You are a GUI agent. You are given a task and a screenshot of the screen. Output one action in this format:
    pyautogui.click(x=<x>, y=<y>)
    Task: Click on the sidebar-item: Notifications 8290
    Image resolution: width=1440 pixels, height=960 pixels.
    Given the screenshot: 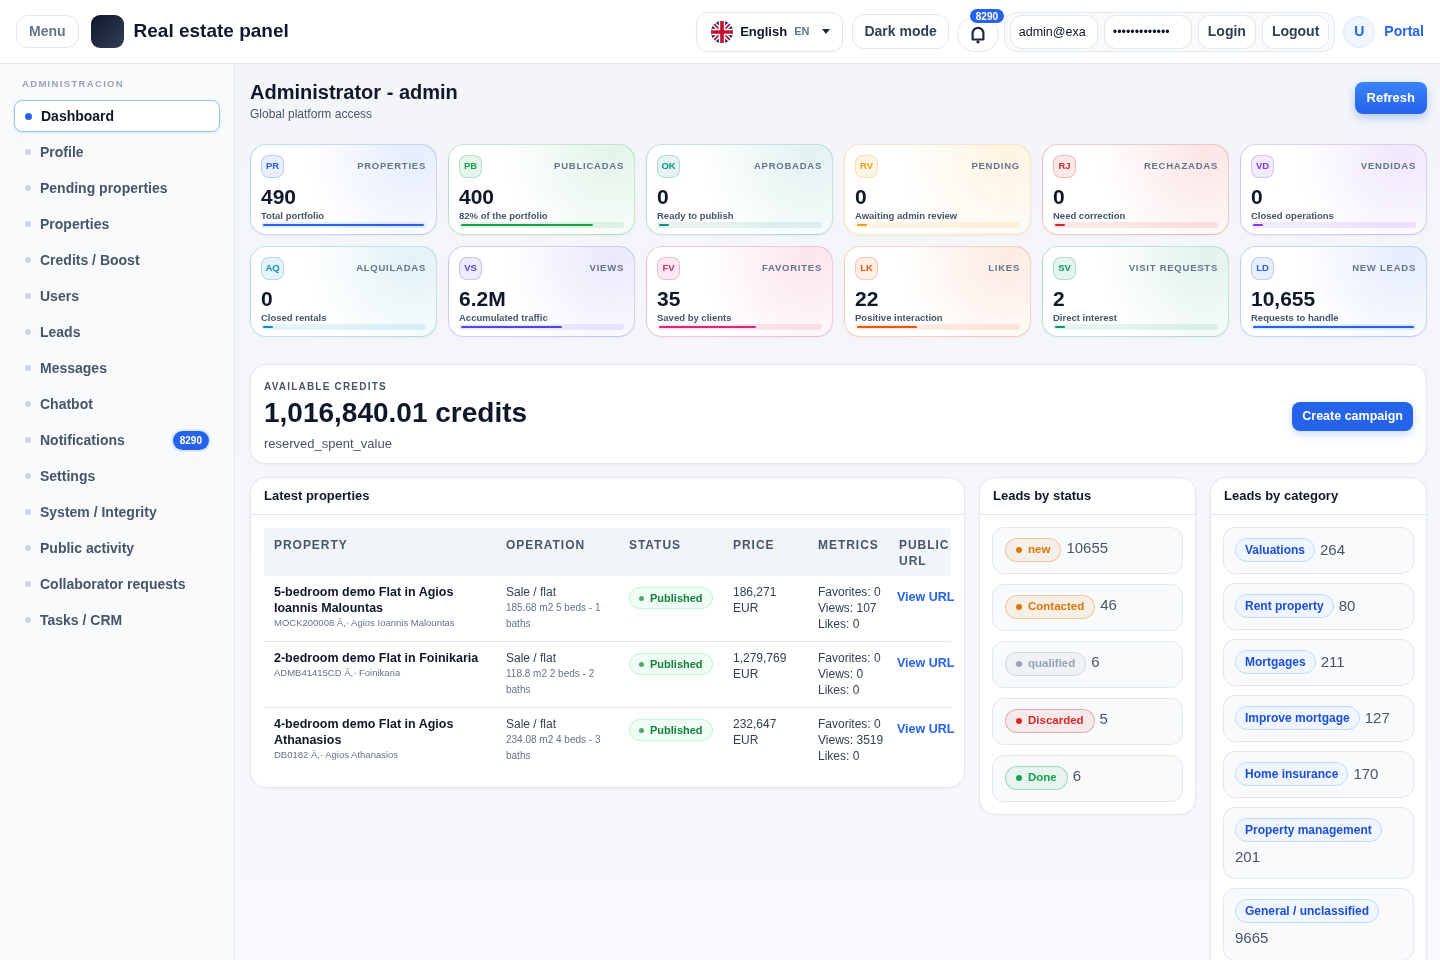 What is the action you would take?
    pyautogui.click(x=117, y=440)
    